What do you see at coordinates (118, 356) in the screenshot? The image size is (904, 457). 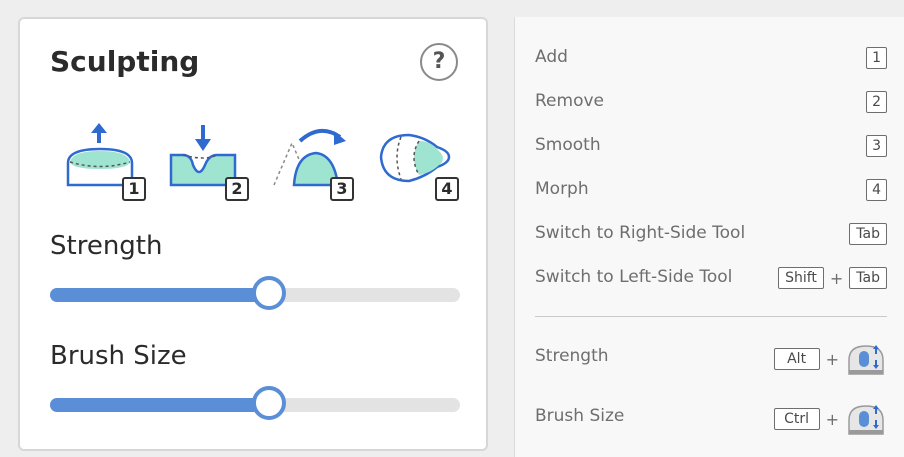 I see `brush-size-label: Brush Size` at bounding box center [118, 356].